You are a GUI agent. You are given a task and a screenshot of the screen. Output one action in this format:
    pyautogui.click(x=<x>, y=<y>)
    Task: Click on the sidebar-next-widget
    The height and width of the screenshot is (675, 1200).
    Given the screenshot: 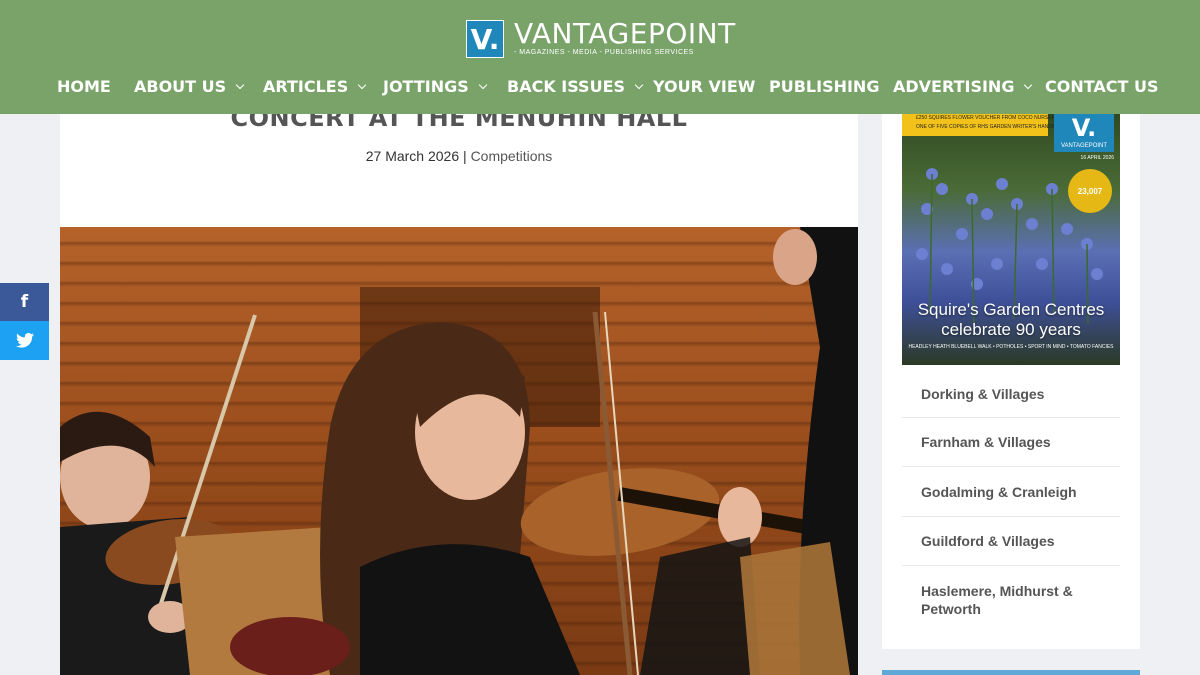 What is the action you would take?
    pyautogui.click(x=1011, y=672)
    